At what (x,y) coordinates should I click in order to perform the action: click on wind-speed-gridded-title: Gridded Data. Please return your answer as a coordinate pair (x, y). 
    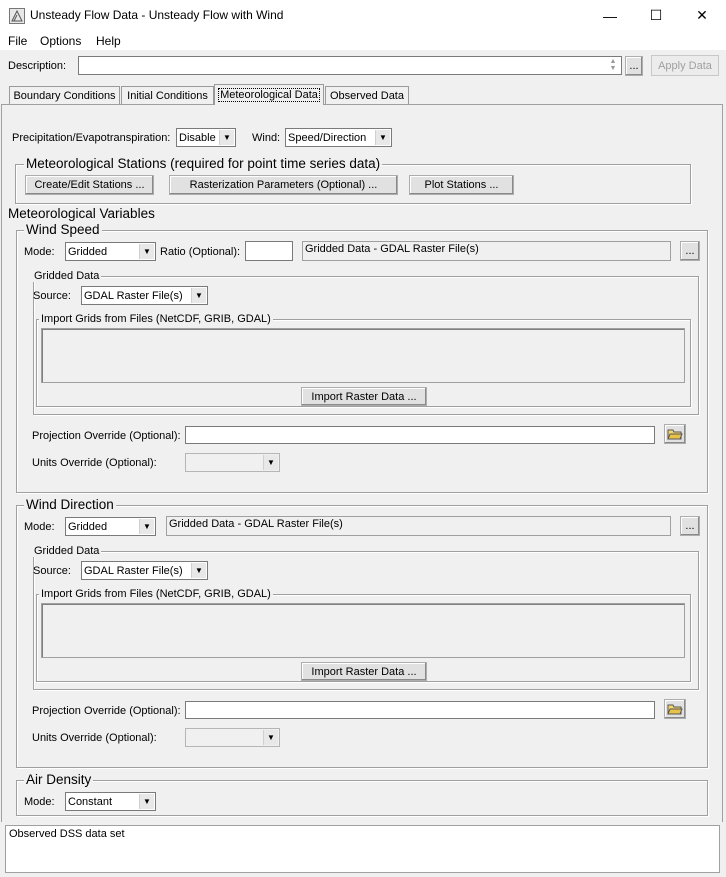
    Looking at the image, I should click on (67, 276).